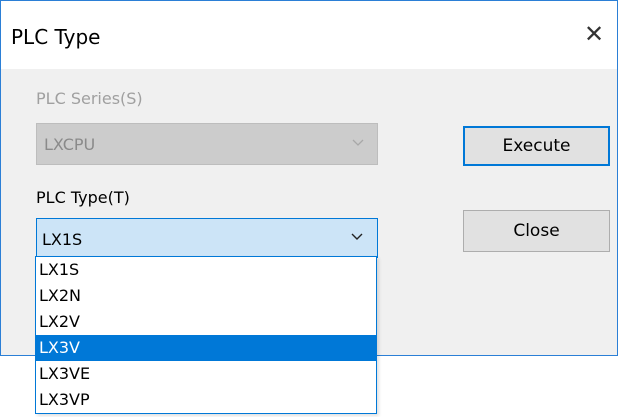 The width and height of the screenshot is (619, 417). What do you see at coordinates (206, 322) in the screenshot?
I see `dropdown-option-lx2v: LX2V` at bounding box center [206, 322].